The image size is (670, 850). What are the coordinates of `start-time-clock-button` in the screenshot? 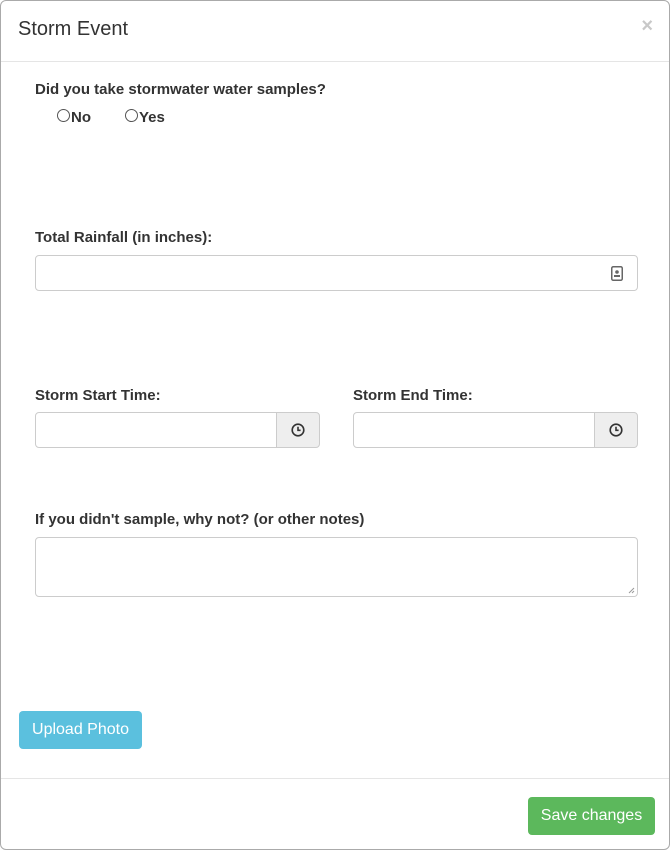 It's located at (298, 430).